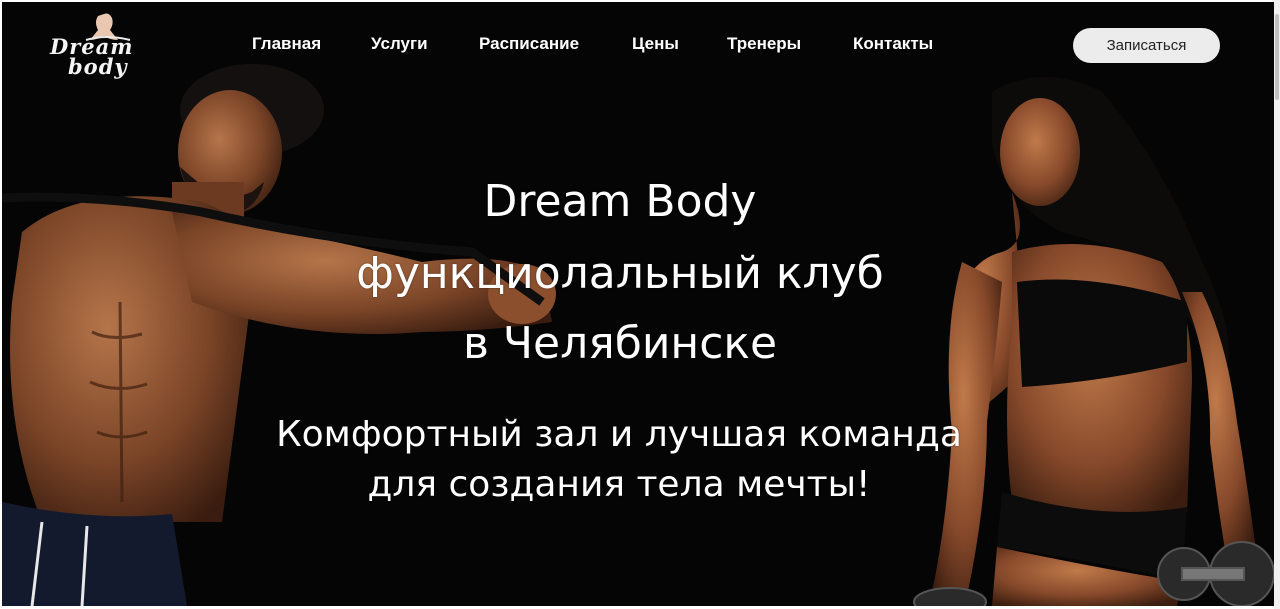 The width and height of the screenshot is (1280, 609). What do you see at coordinates (399, 44) in the screenshot?
I see `nav-item-services: Услуги` at bounding box center [399, 44].